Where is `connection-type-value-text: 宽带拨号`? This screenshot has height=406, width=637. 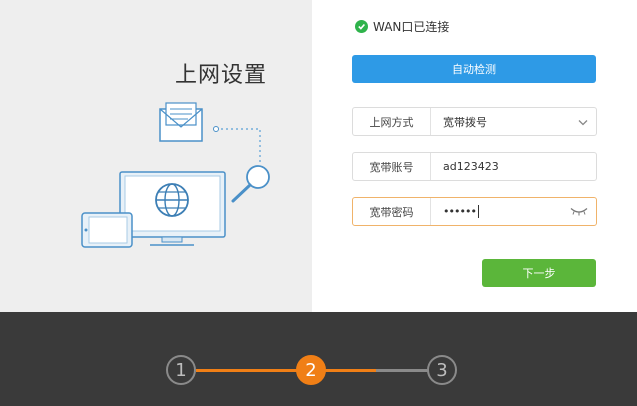
connection-type-value-text: 宽带拨号 is located at coordinates (465, 122).